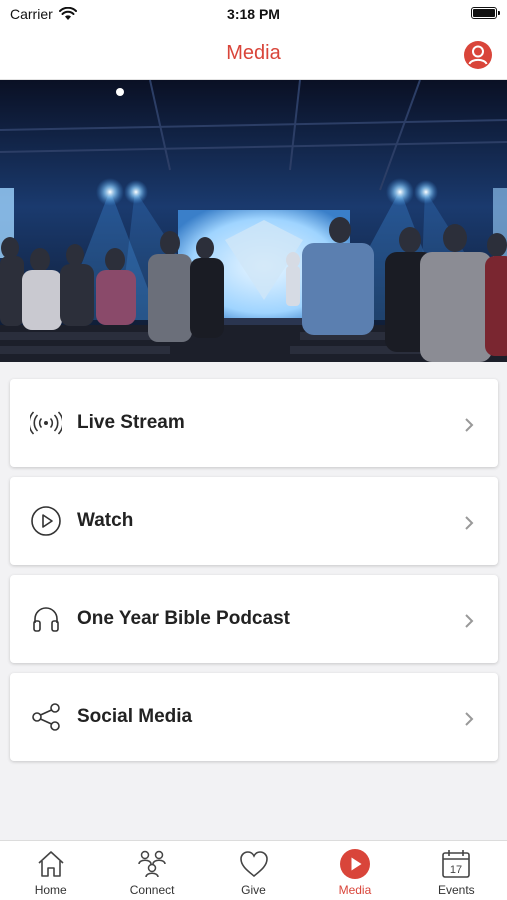 This screenshot has height=900, width=507. What do you see at coordinates (254, 717) in the screenshot?
I see `social-media-item: Social Media` at bounding box center [254, 717].